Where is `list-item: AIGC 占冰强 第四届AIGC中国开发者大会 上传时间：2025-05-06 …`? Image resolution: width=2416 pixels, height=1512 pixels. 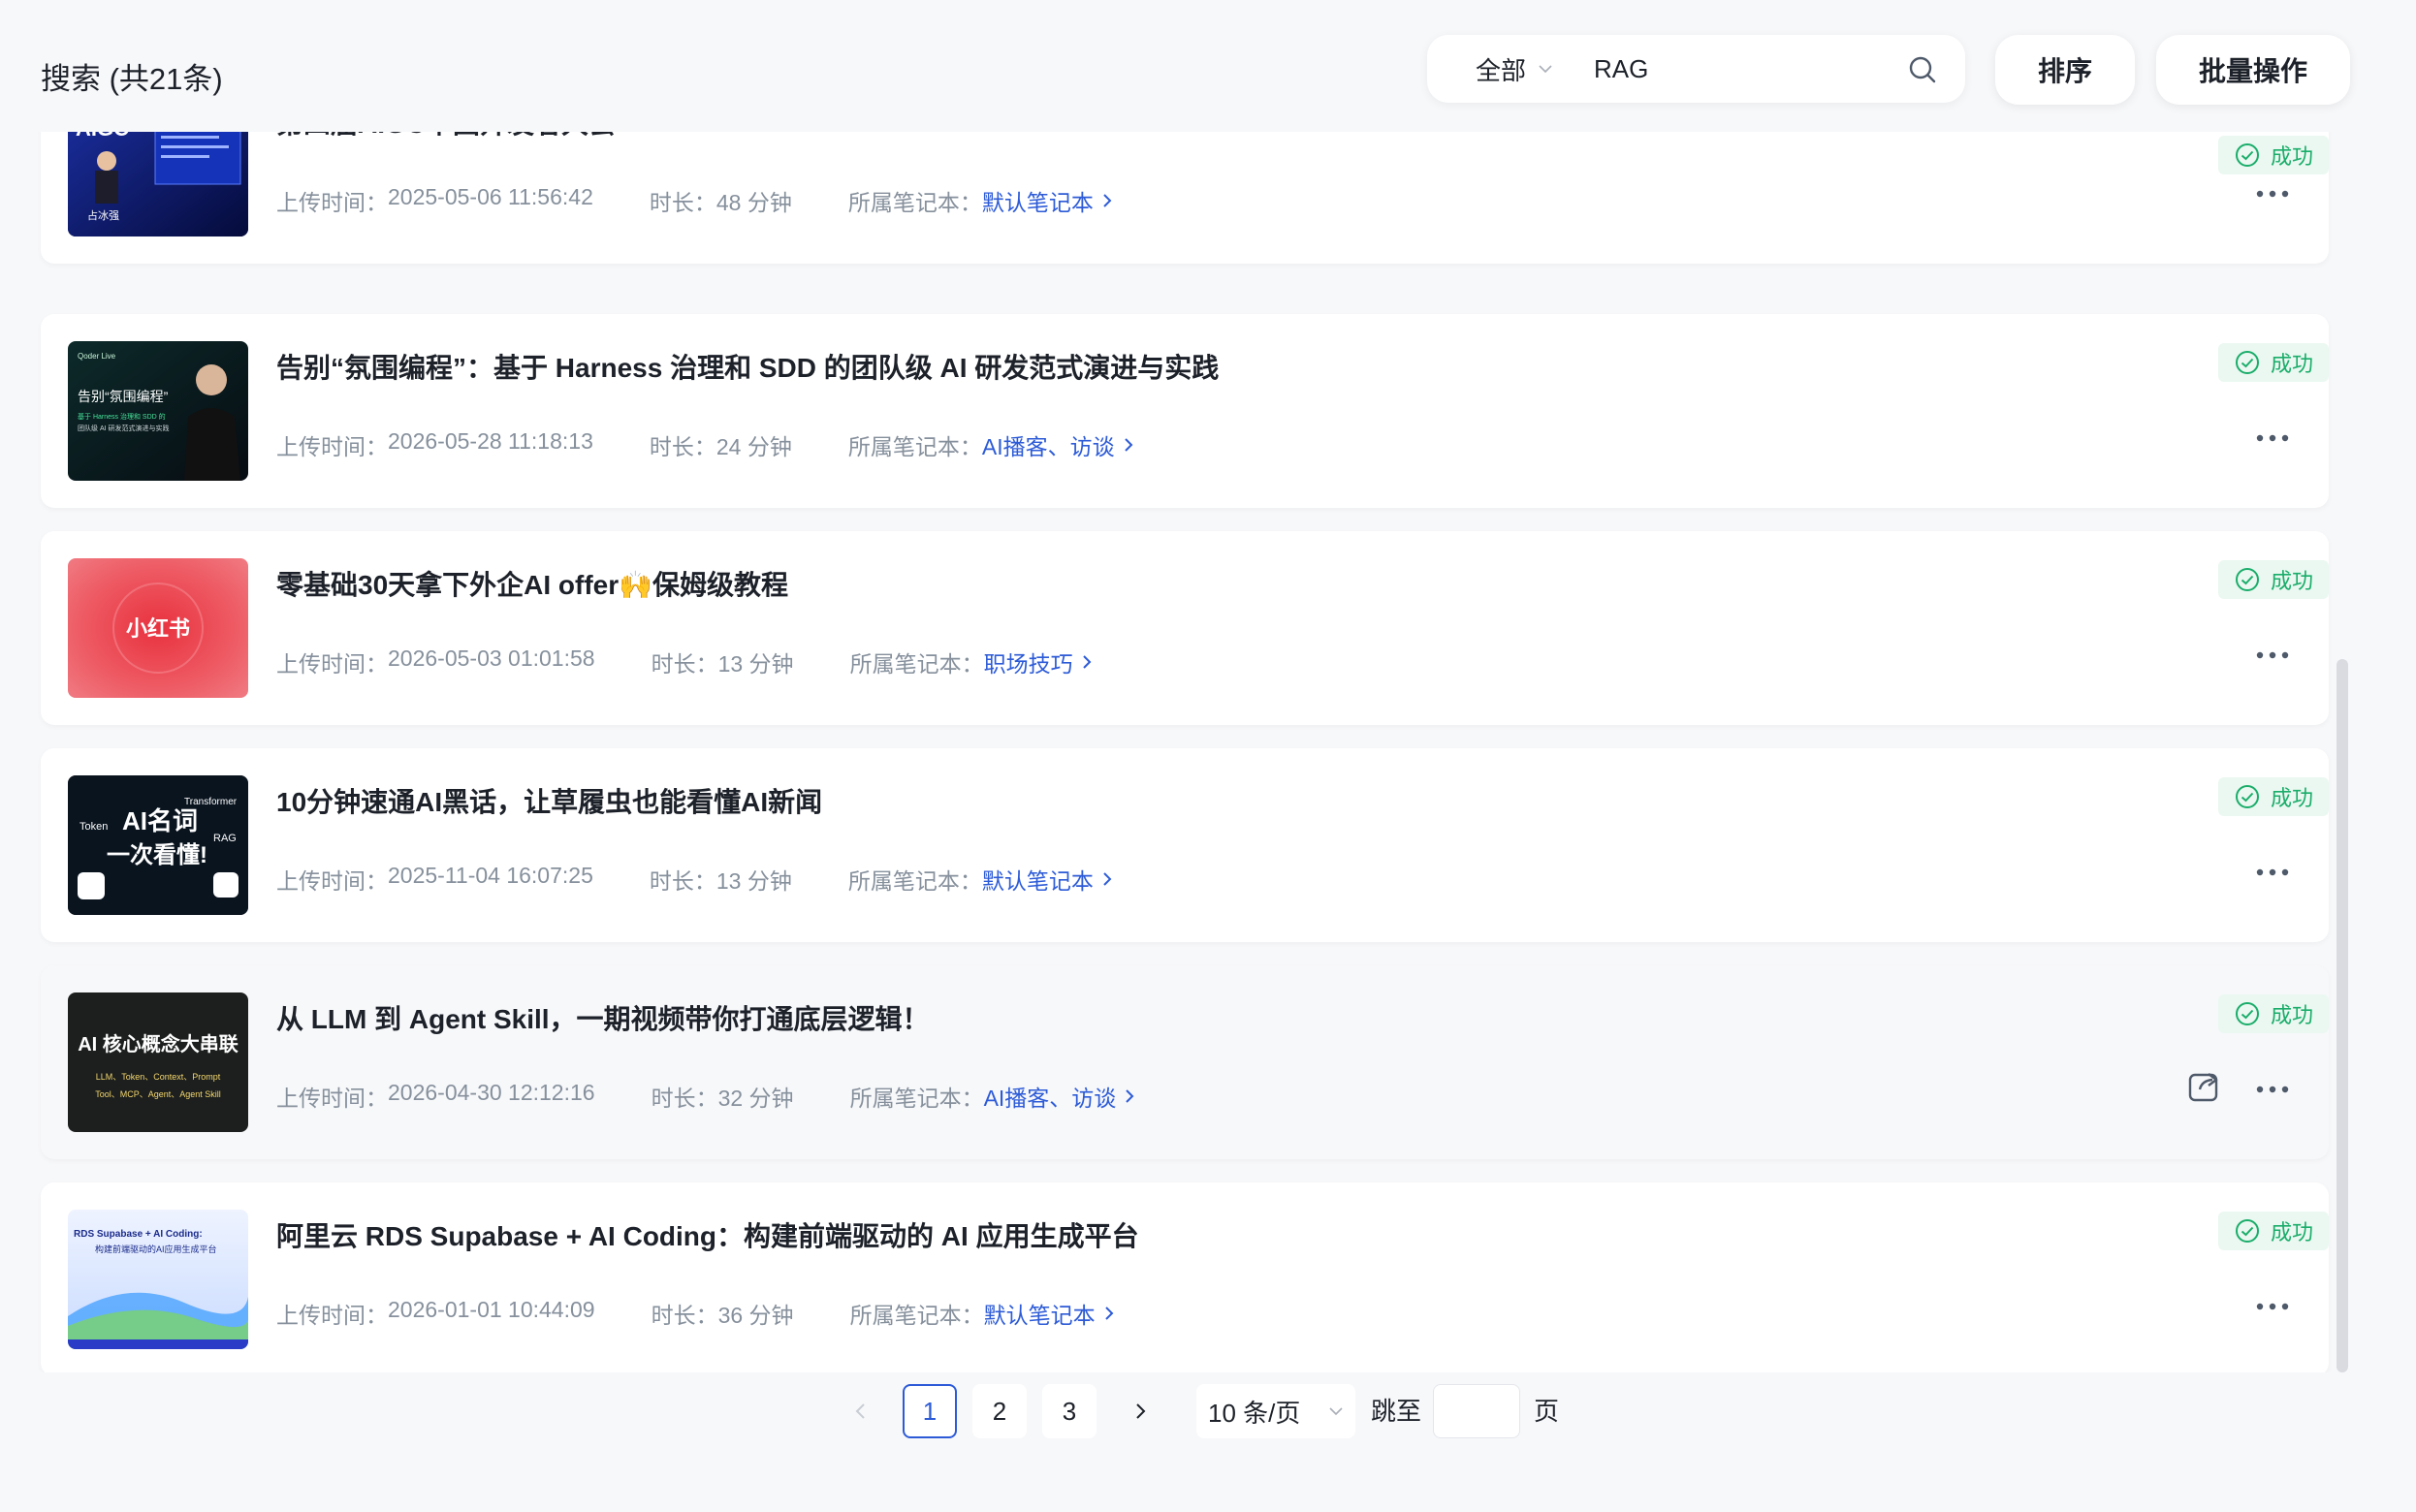 list-item: AIGC 占冰强 第四届AIGC中国开发者大会 上传时间：2025-05-06 … is located at coordinates (1185, 198).